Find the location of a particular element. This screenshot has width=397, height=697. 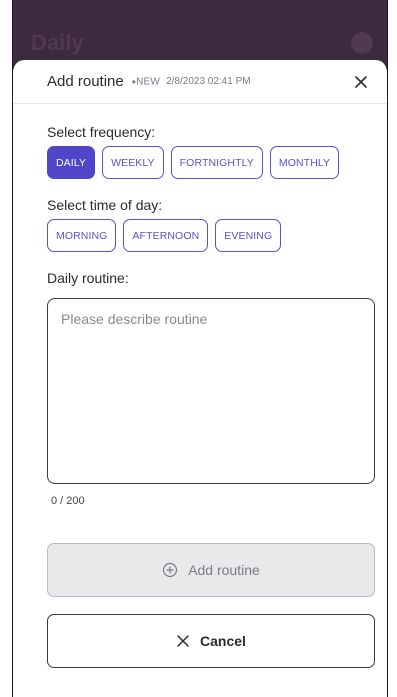

close-icon is located at coordinates (361, 81).